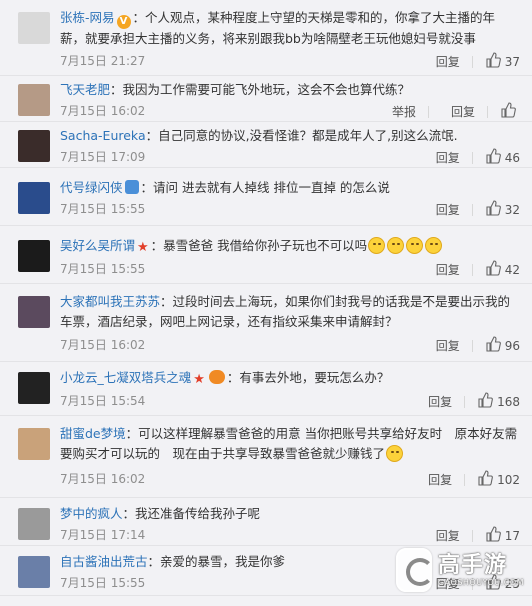  I want to click on comment-body: ：请问 进去就有人掉线 排位一直掉 的怎么说, so click(265, 187).